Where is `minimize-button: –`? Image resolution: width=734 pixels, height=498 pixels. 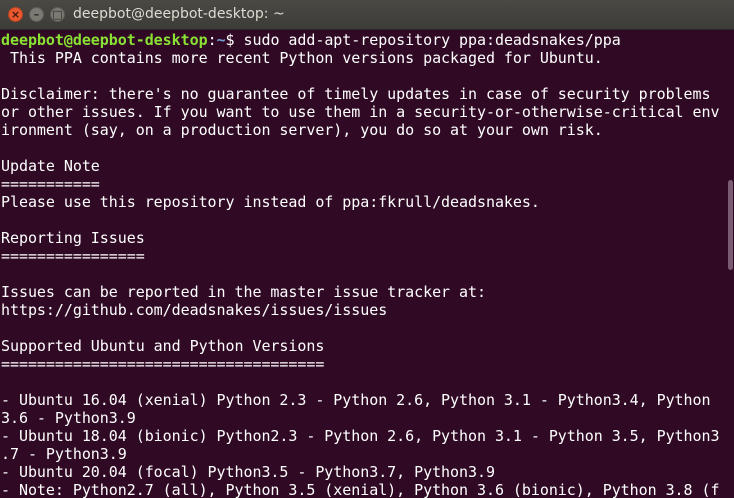
minimize-button: – is located at coordinates (36, 14).